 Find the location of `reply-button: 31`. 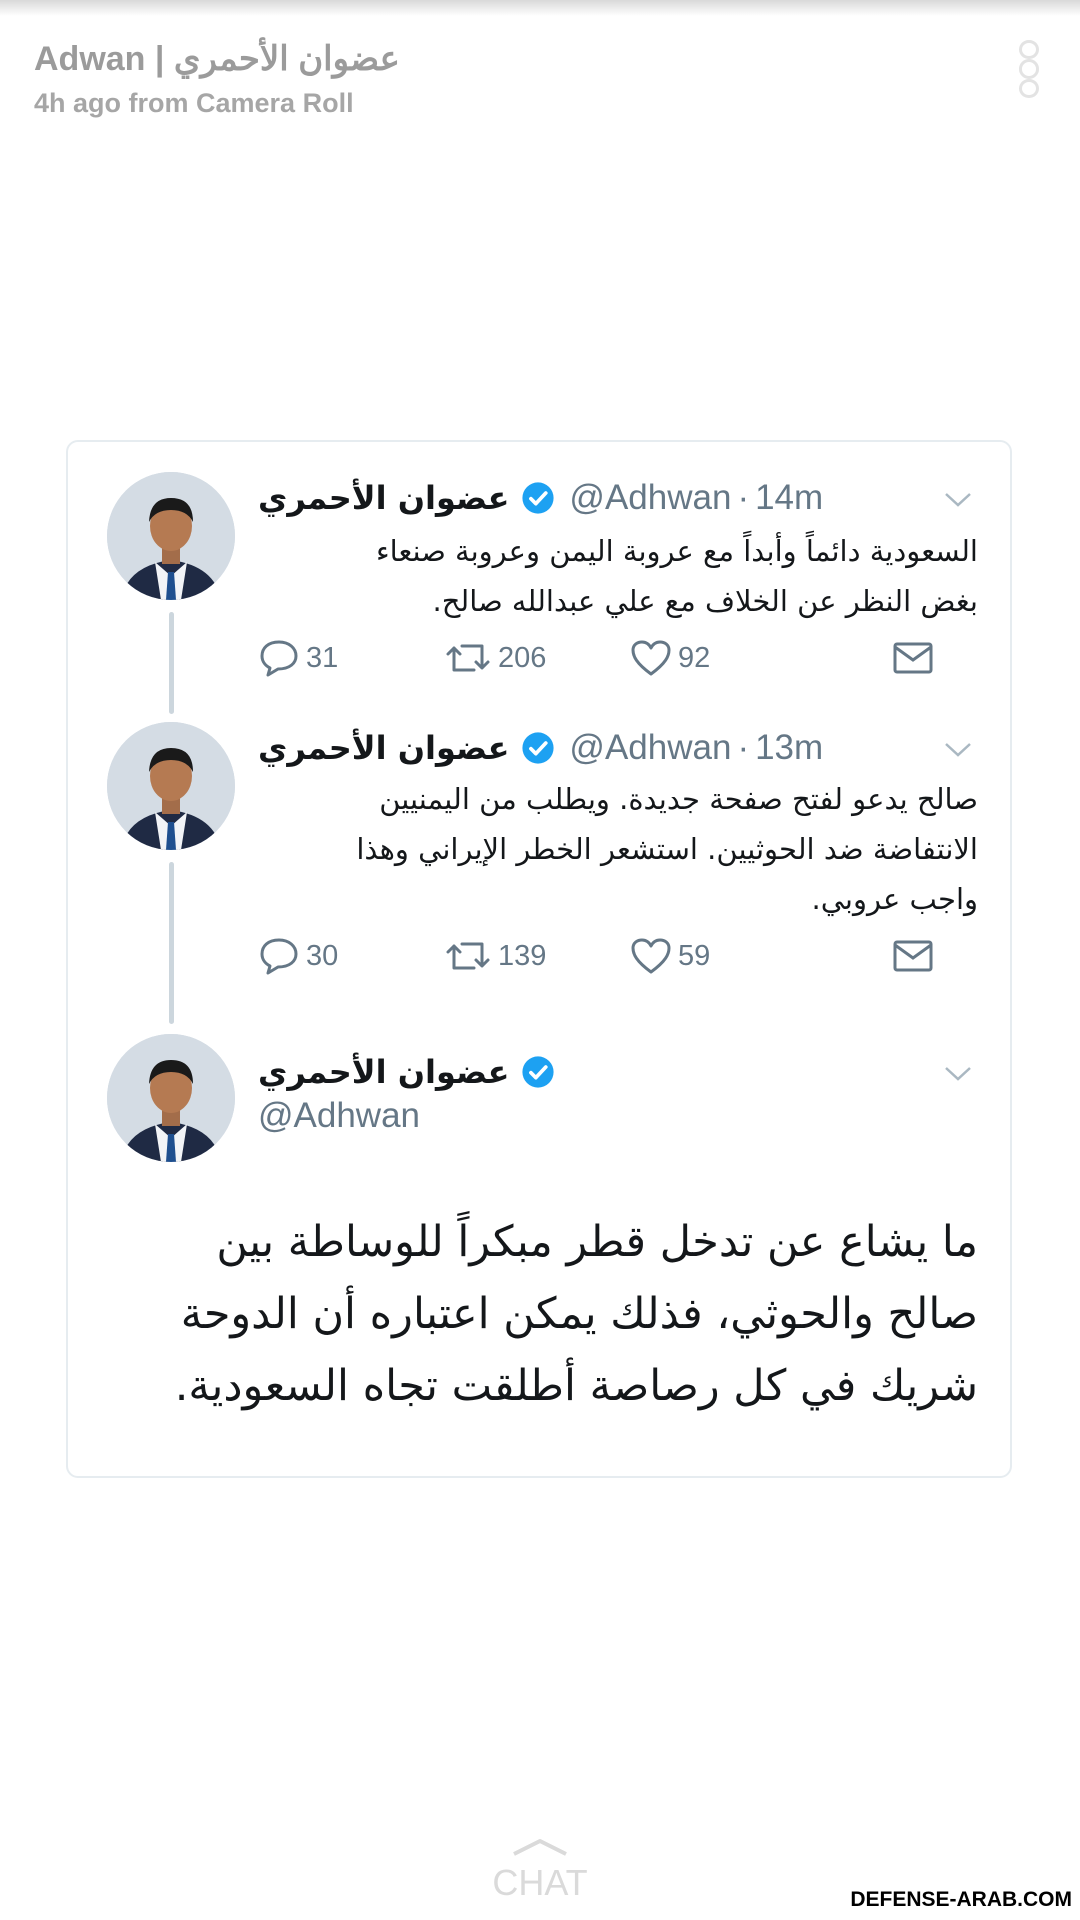

reply-button: 31 is located at coordinates (298, 658).